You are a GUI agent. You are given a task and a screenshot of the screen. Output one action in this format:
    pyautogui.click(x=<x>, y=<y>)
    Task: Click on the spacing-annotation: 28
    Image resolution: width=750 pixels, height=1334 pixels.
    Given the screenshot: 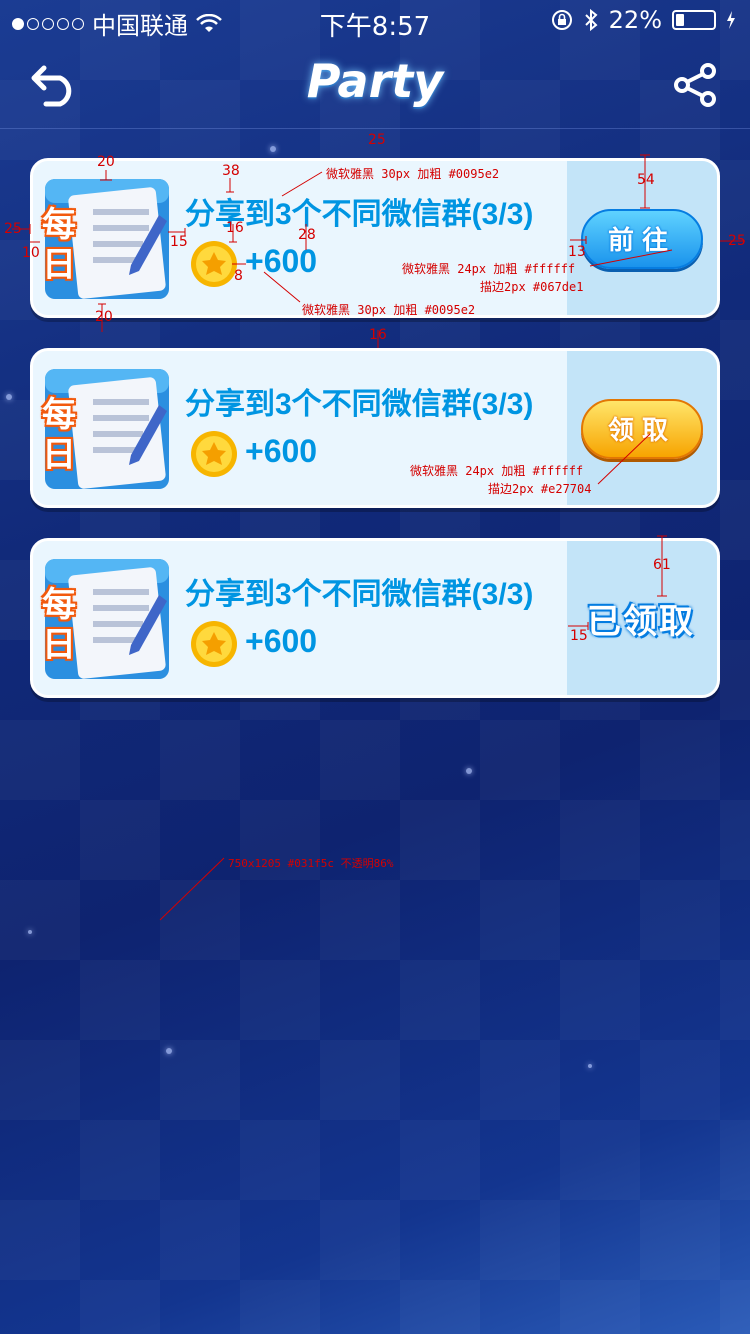 What is the action you would take?
    pyautogui.click(x=307, y=235)
    